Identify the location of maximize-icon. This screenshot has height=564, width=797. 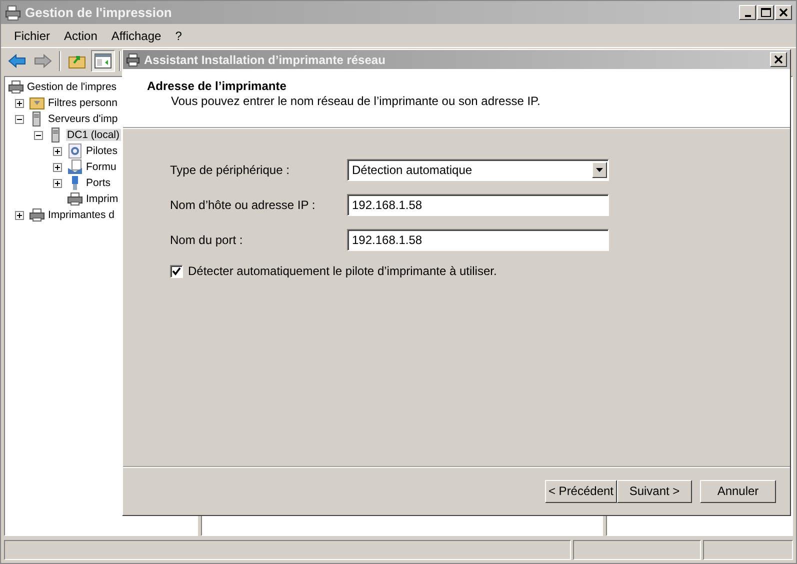
(765, 12).